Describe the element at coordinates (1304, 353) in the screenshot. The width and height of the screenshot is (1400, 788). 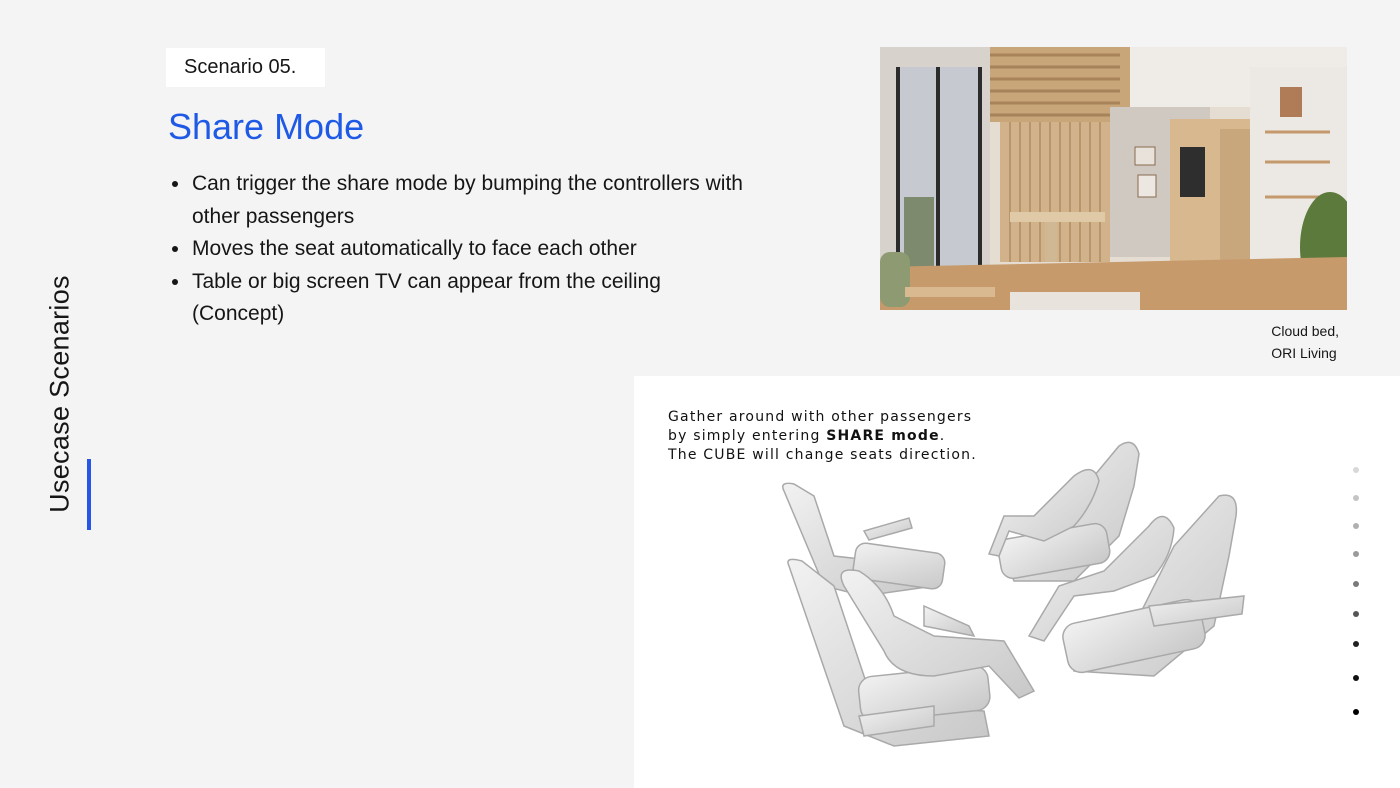
I see `caption-line: ORI Living` at that location.